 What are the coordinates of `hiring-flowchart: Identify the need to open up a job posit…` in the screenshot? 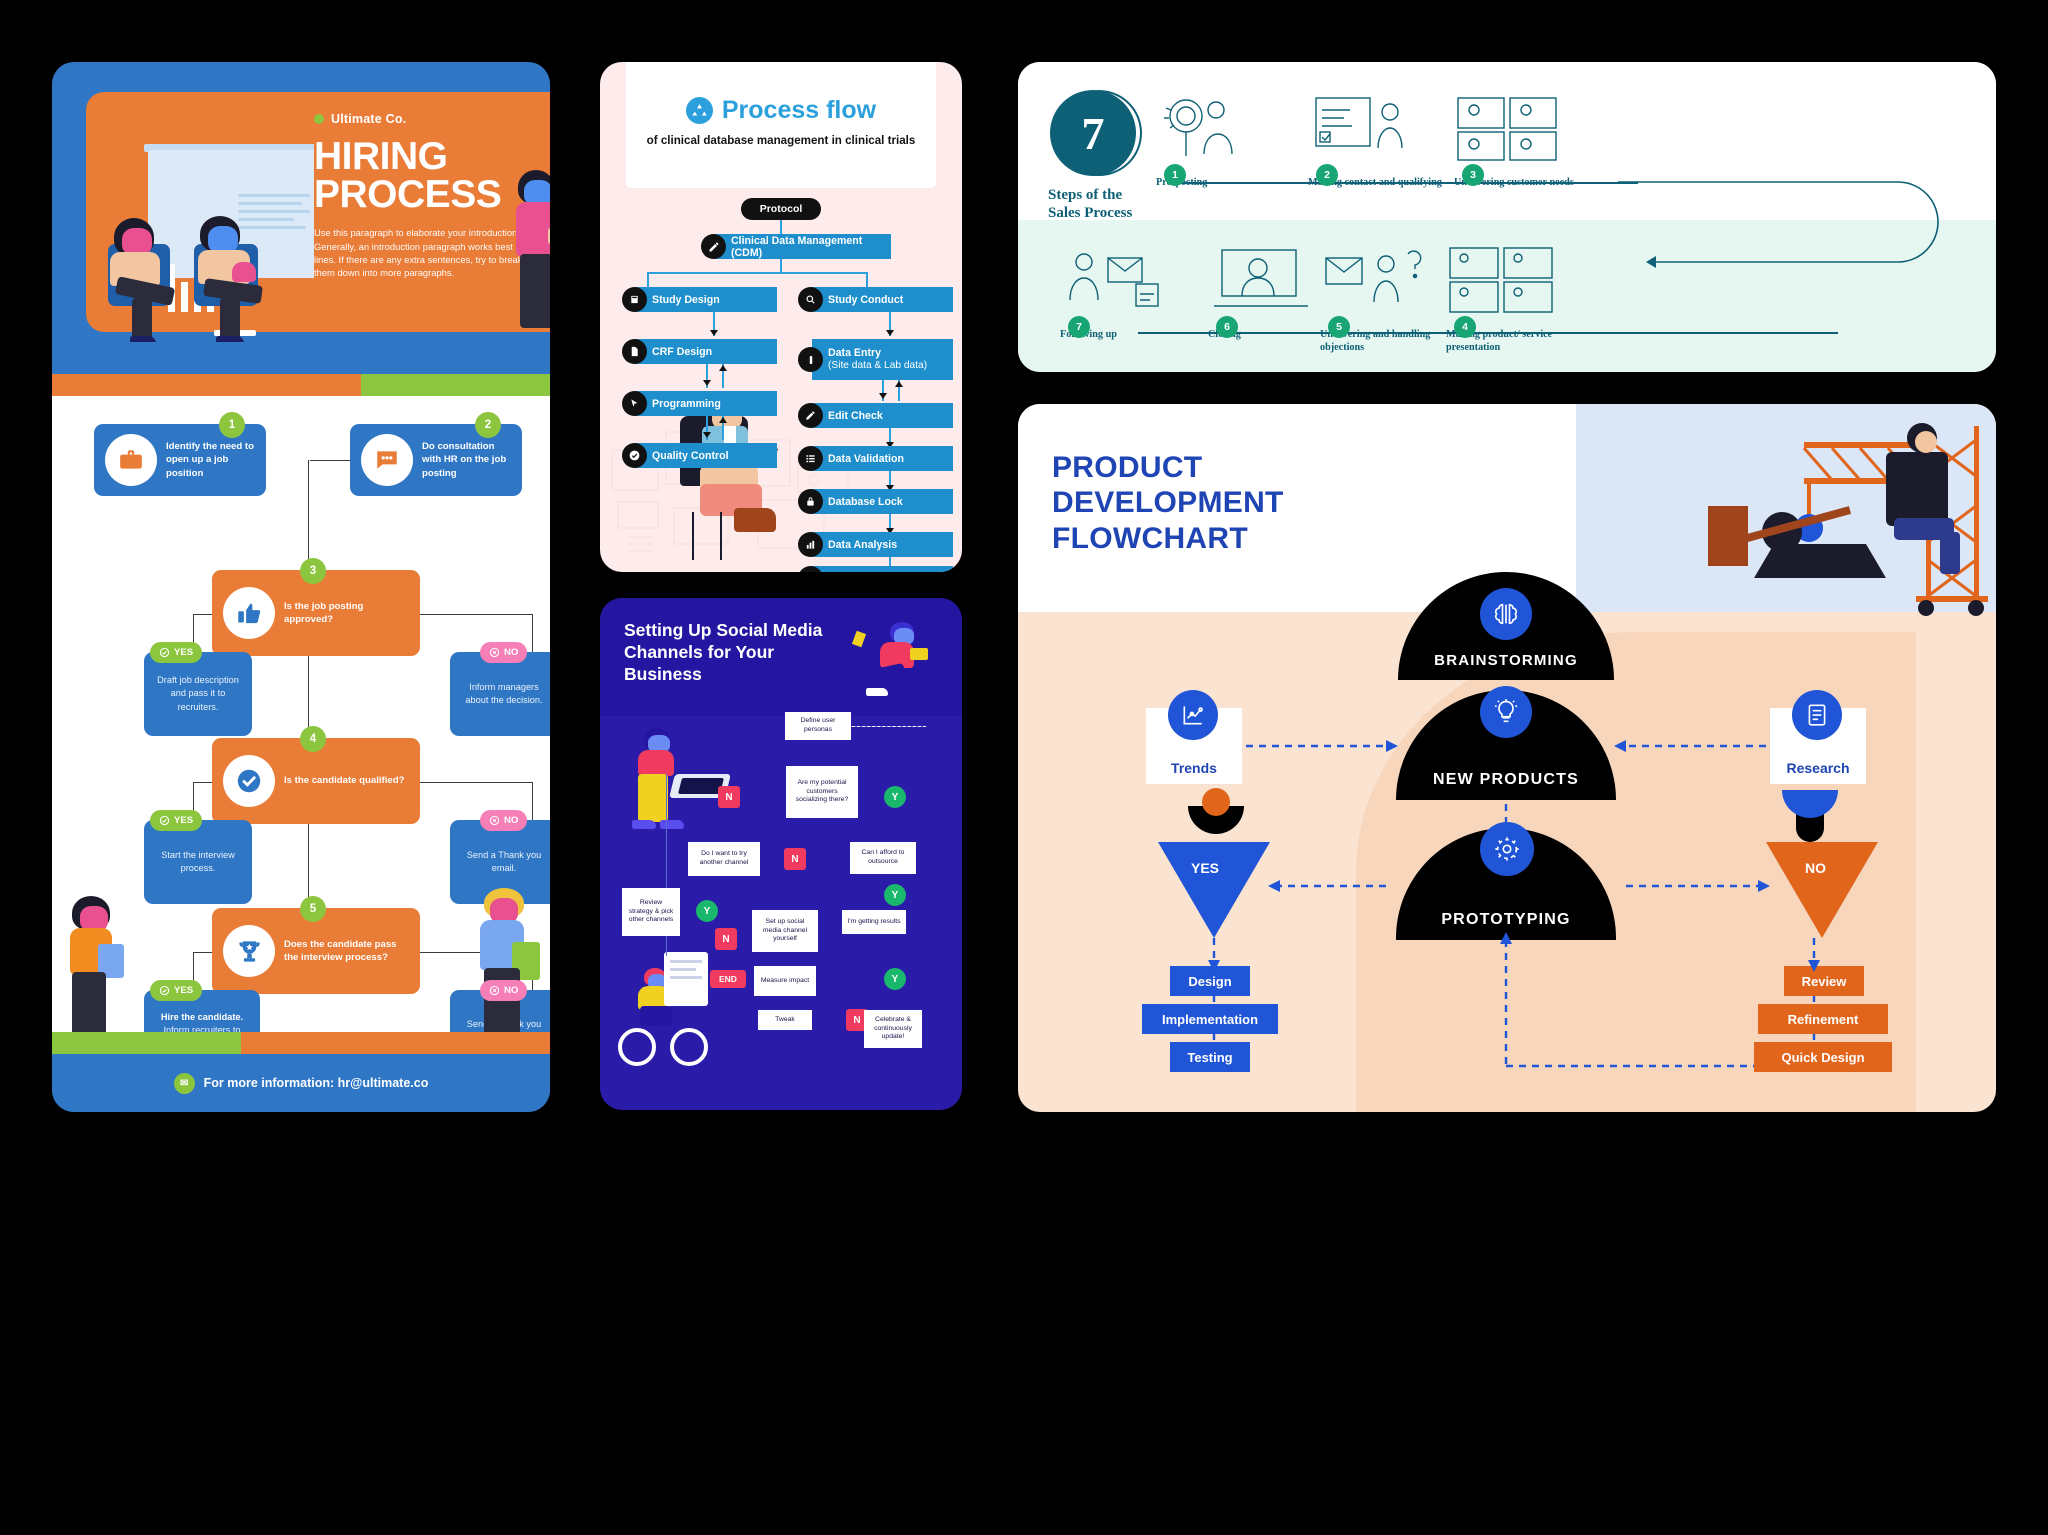 It's located at (301, 734).